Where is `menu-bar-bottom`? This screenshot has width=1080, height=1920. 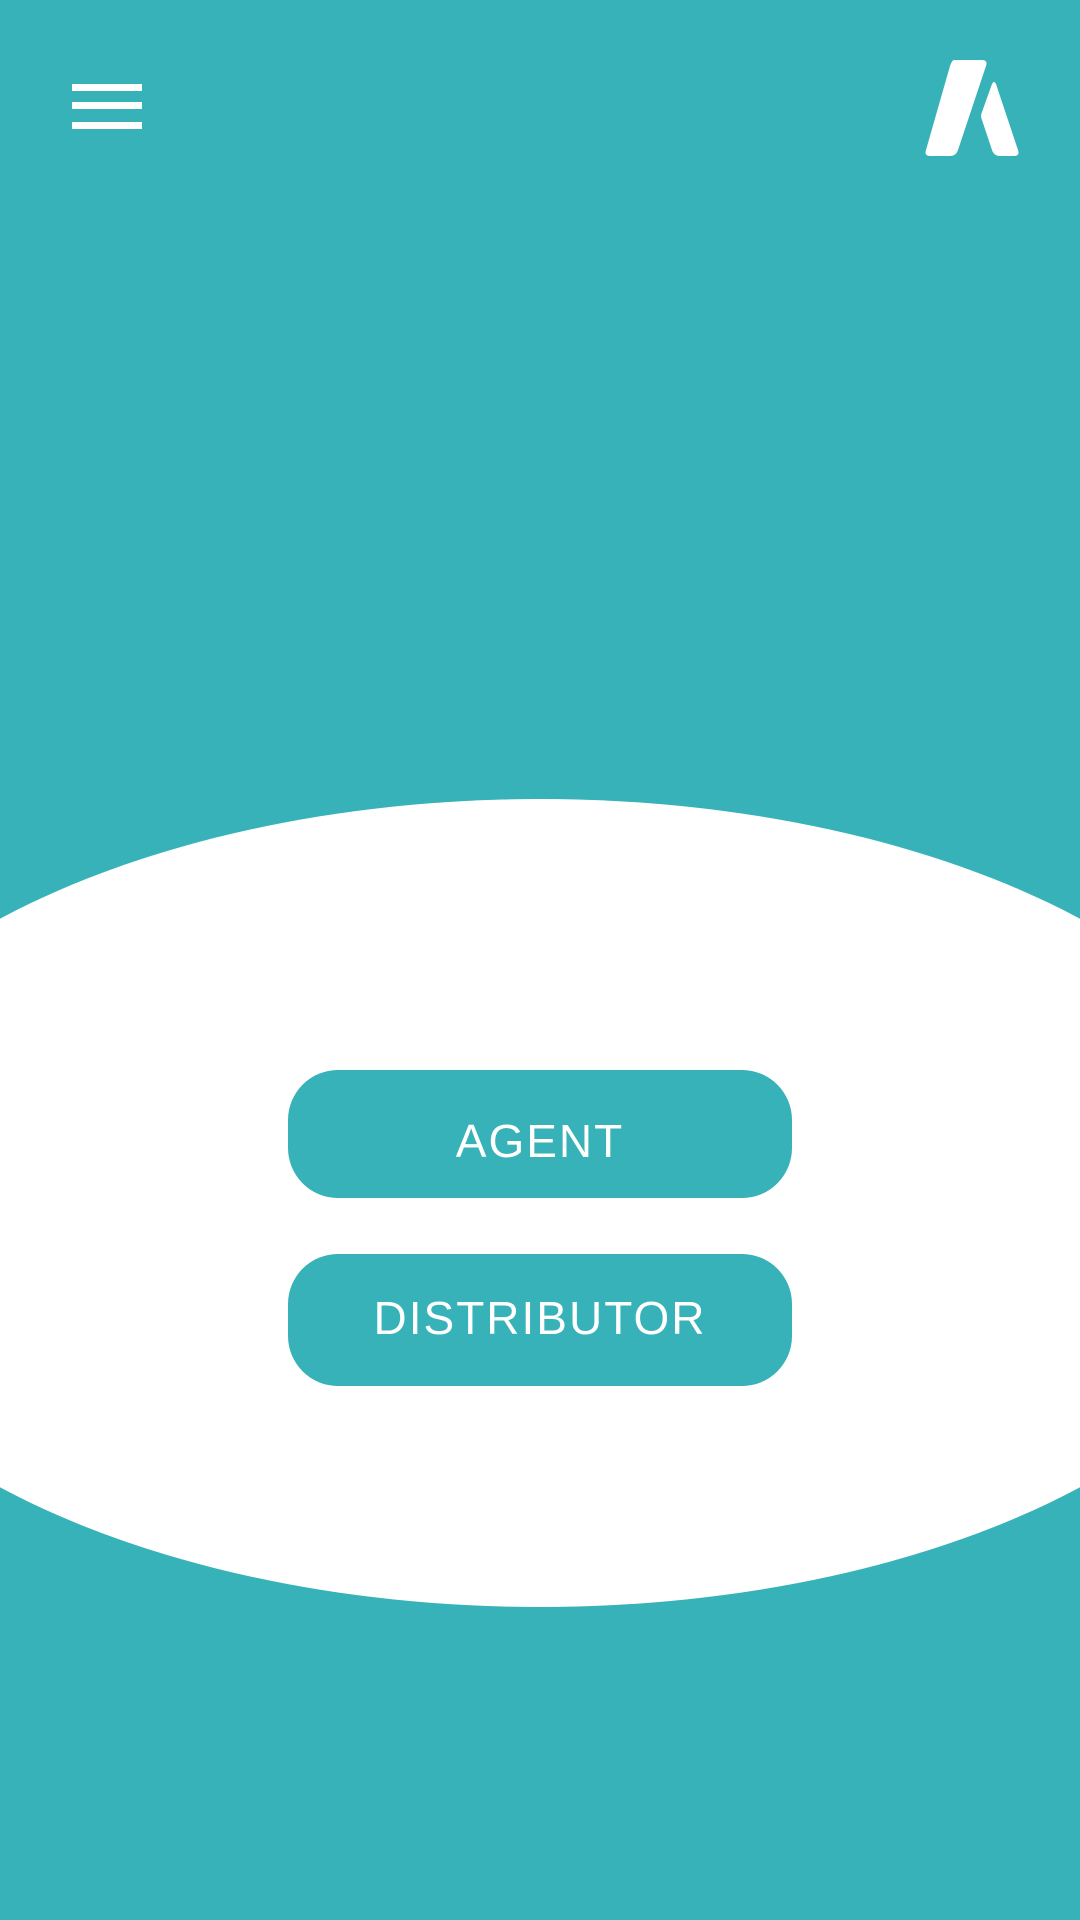
menu-bar-bottom is located at coordinates (107, 125).